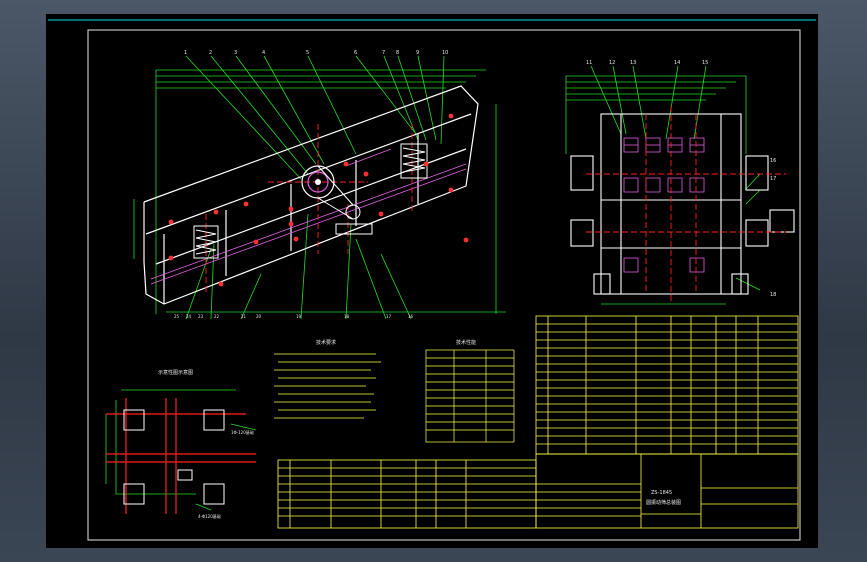 The width and height of the screenshot is (867, 562). I want to click on bom-table-left, so click(407, 494).